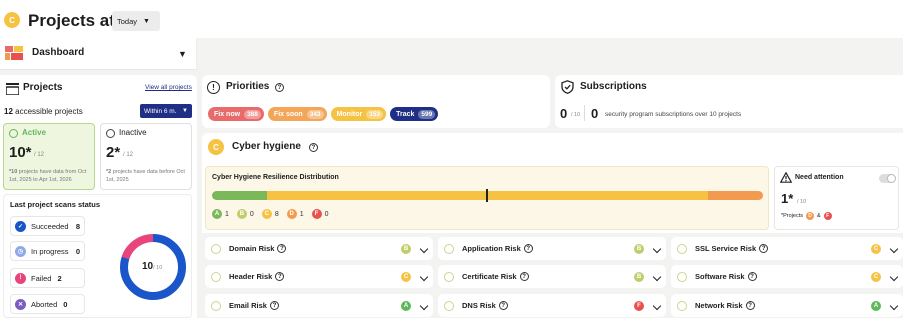 The width and height of the screenshot is (903, 318). What do you see at coordinates (160, 111) in the screenshot?
I see `within-select-value: Within 6 m.` at bounding box center [160, 111].